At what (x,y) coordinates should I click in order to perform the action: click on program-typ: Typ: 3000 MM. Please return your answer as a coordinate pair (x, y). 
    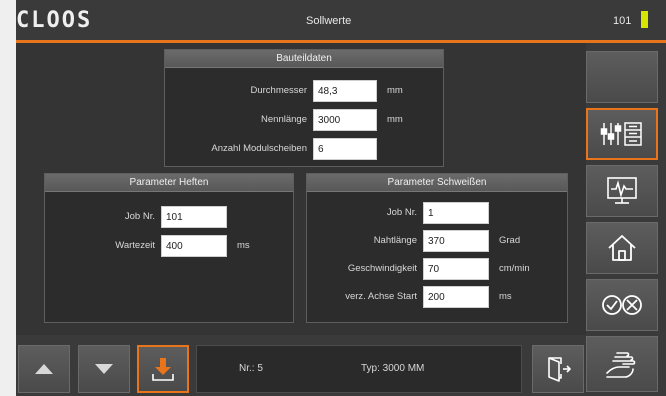
    Looking at the image, I should click on (393, 368).